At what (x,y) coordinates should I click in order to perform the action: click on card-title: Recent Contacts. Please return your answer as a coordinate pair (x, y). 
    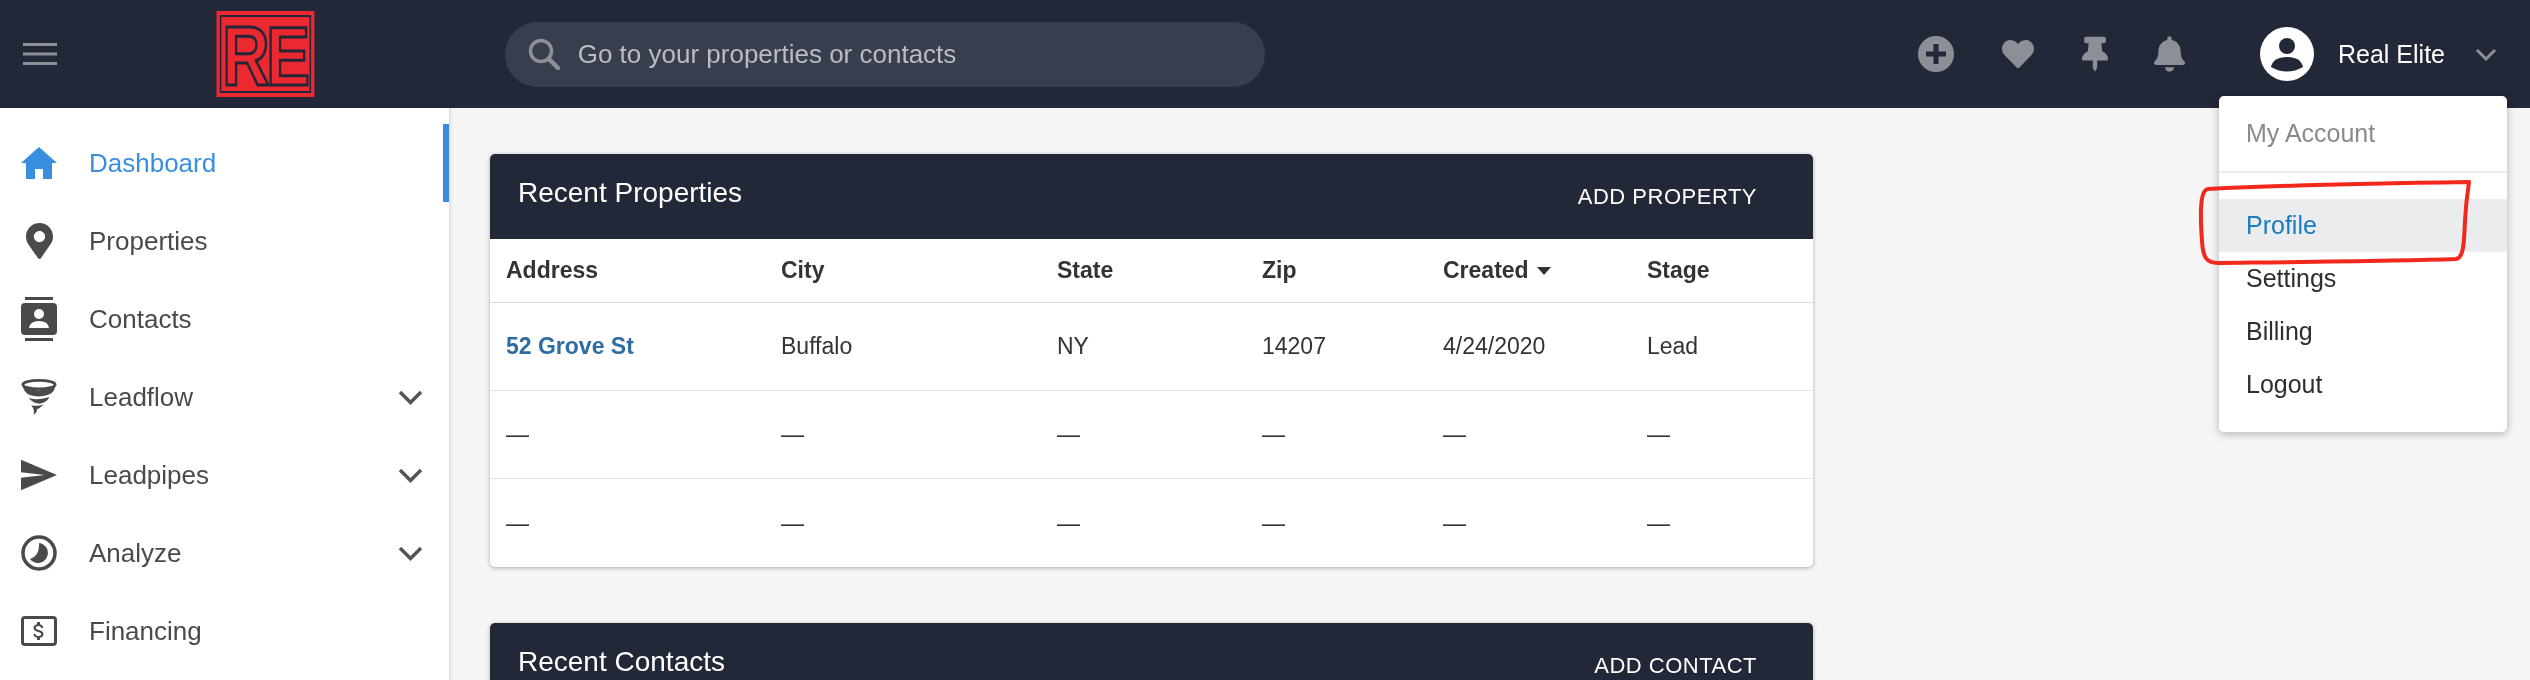
    Looking at the image, I should click on (621, 661).